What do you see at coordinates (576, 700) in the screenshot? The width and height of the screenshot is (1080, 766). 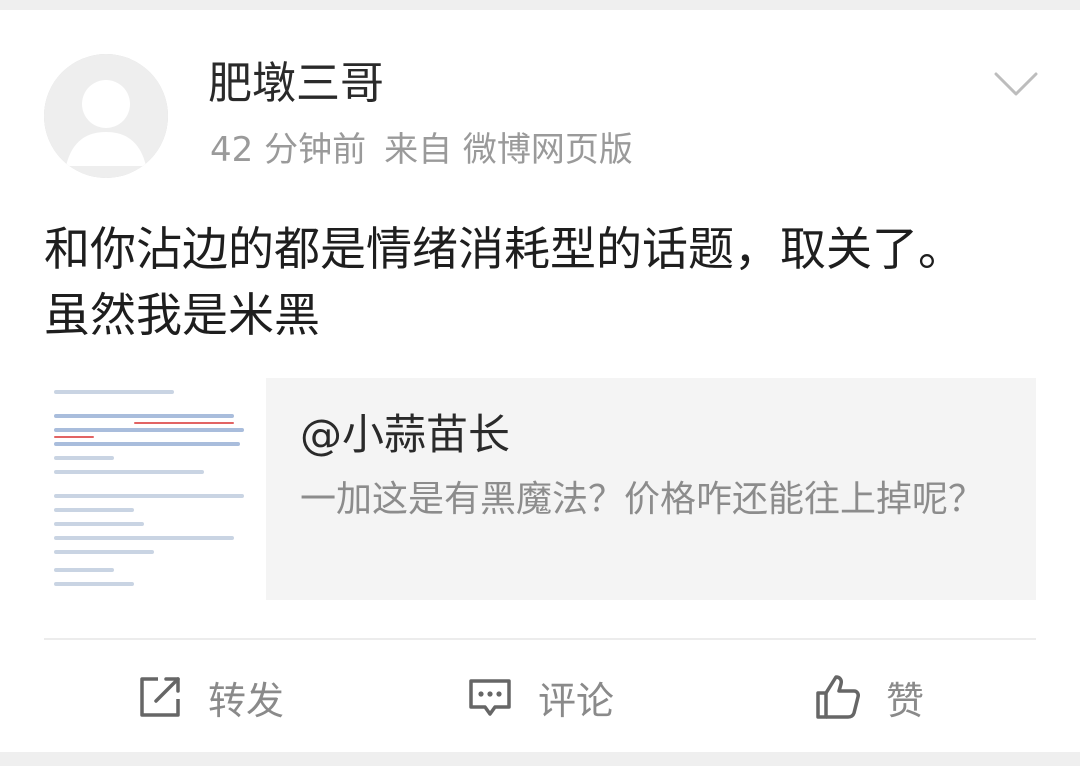 I see `comment-label: 评论` at bounding box center [576, 700].